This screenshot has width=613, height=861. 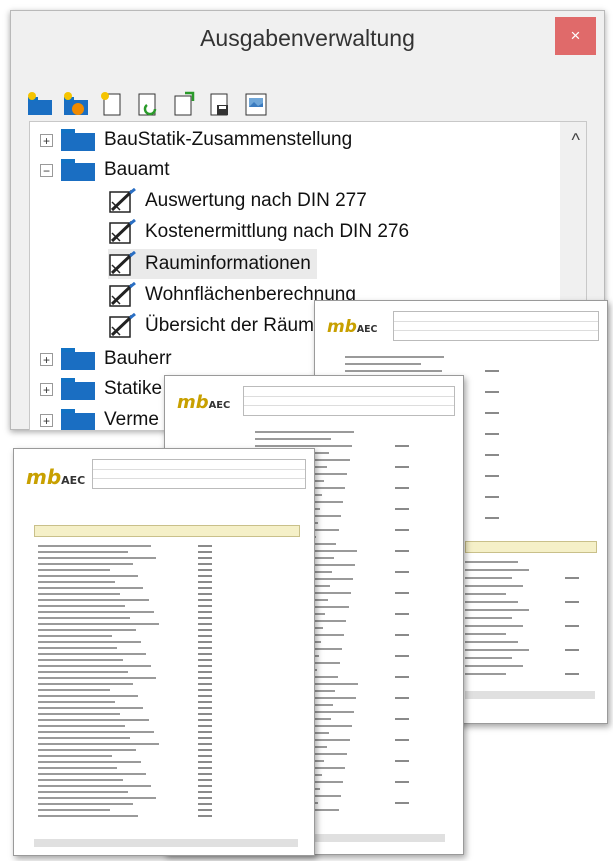 I want to click on close-button: ×, so click(x=575, y=36).